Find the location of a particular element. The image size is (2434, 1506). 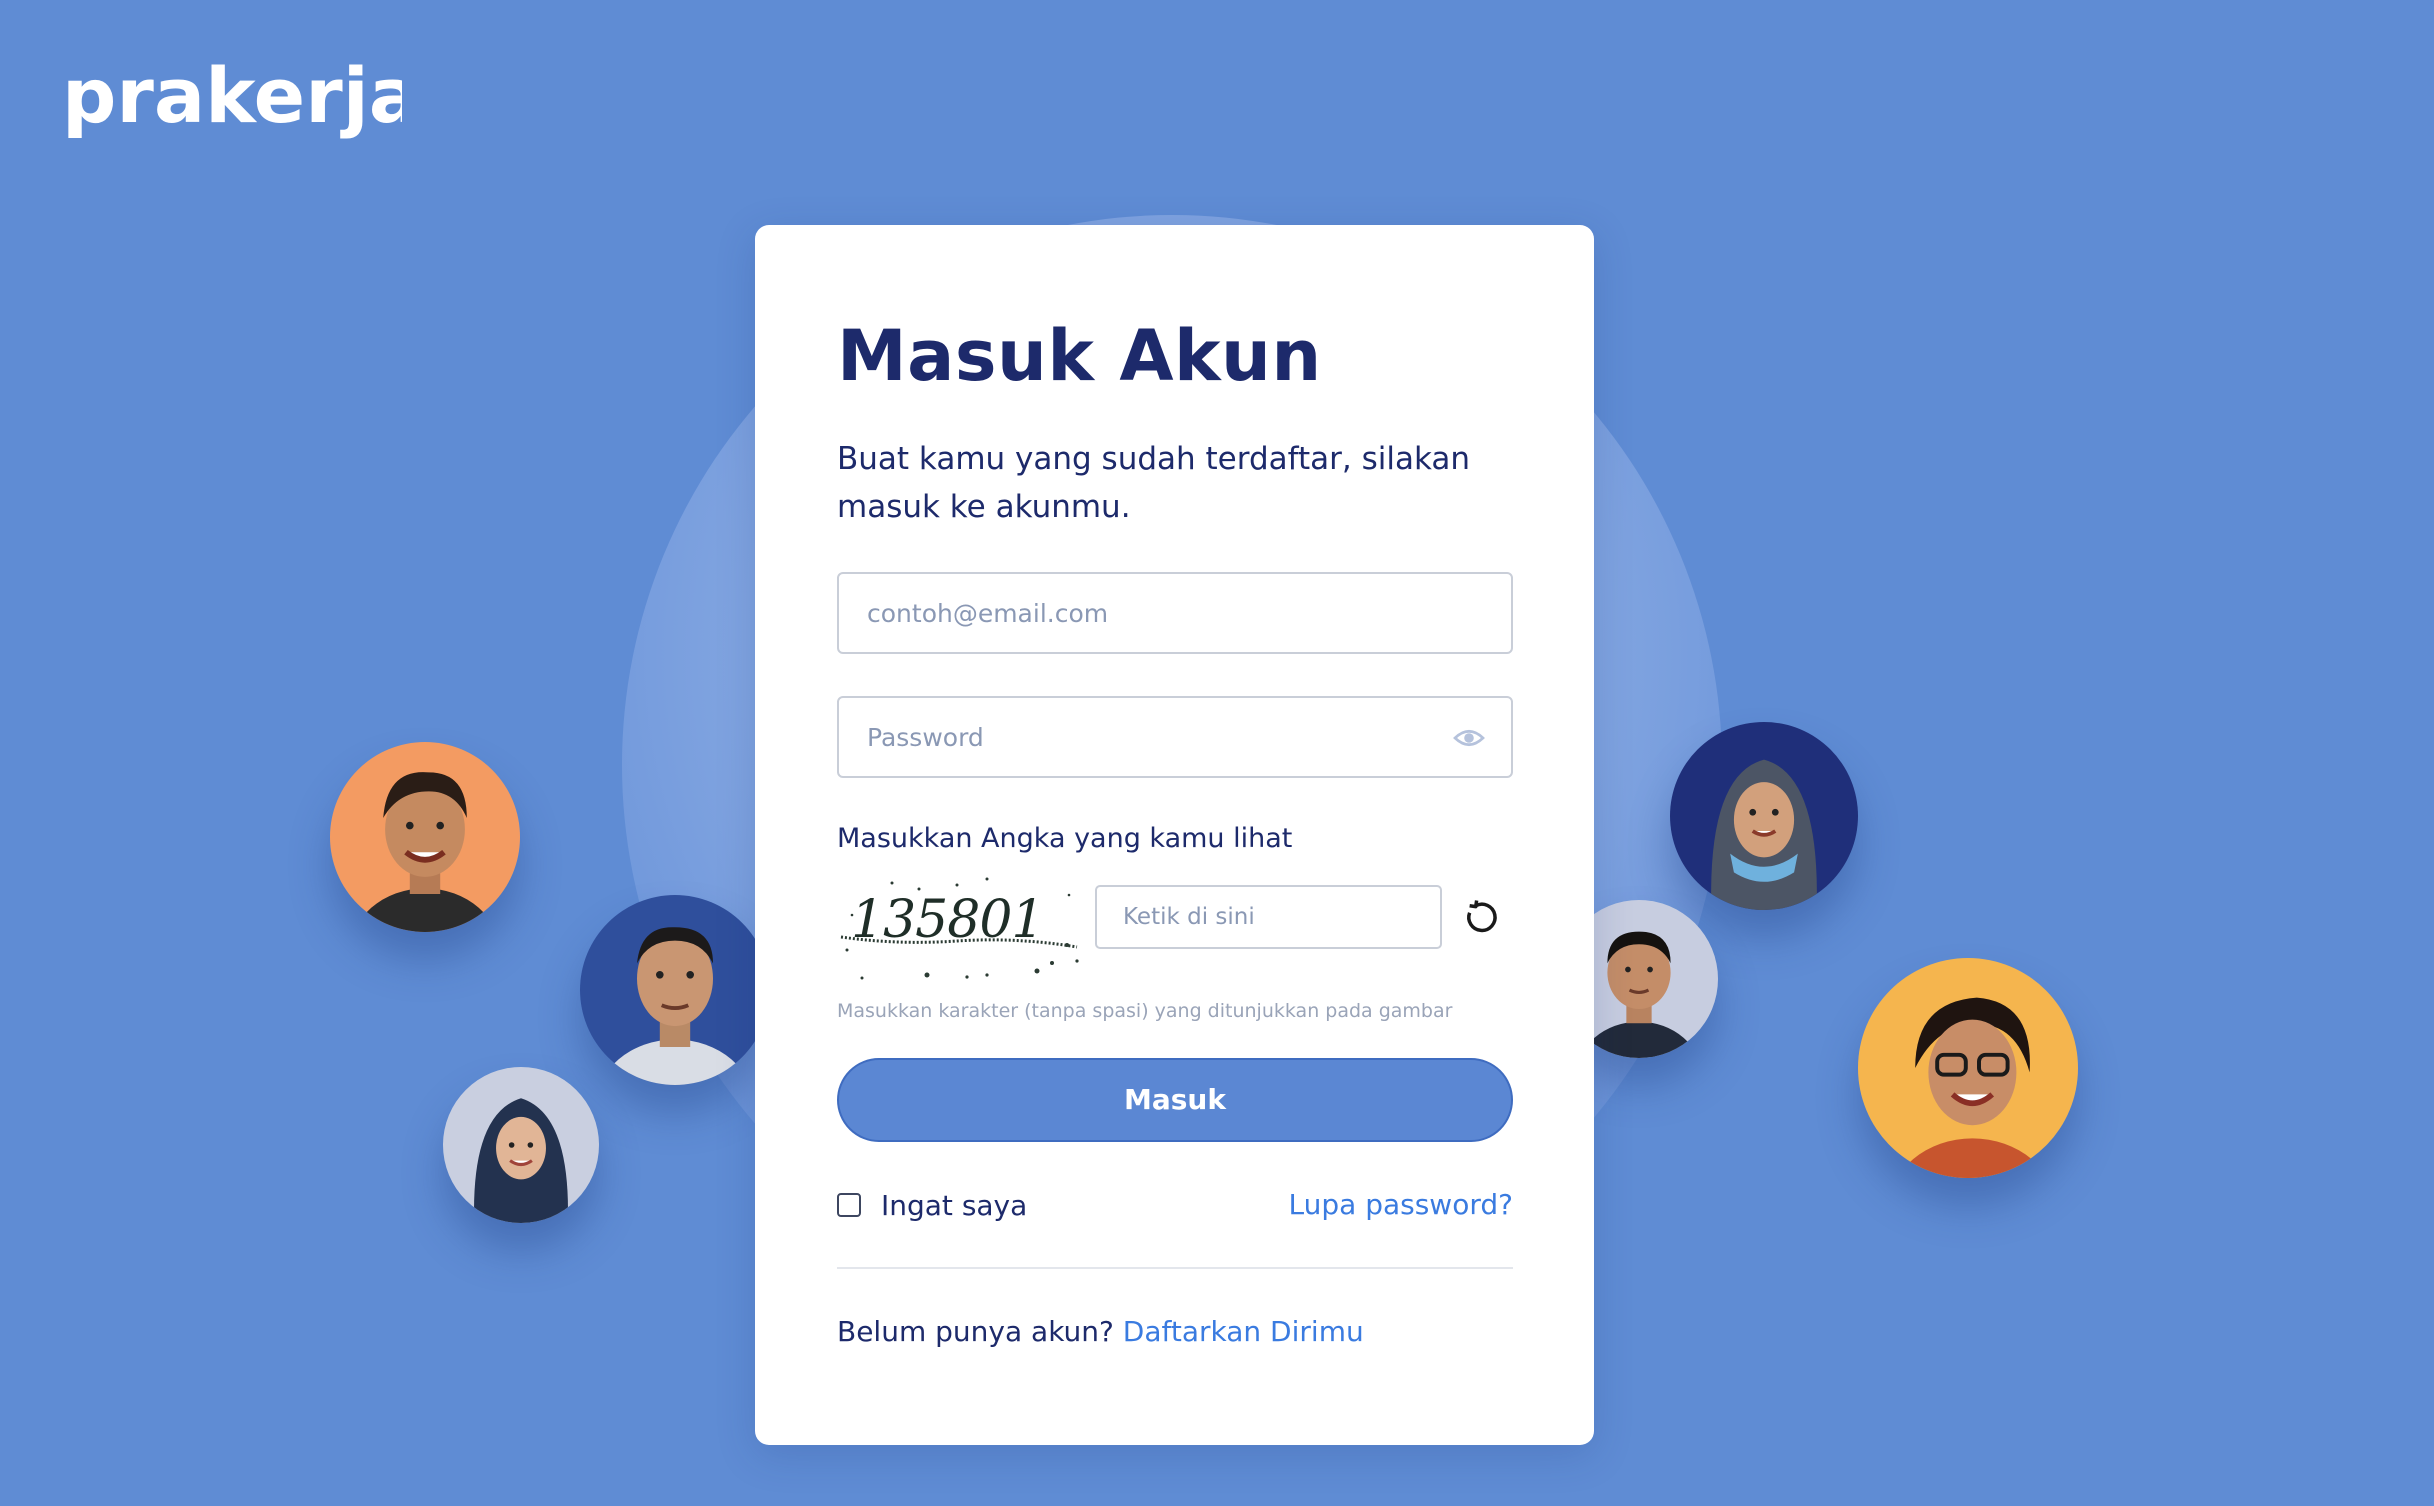

avatar-woman-glasses-yellow is located at coordinates (1968, 1068).